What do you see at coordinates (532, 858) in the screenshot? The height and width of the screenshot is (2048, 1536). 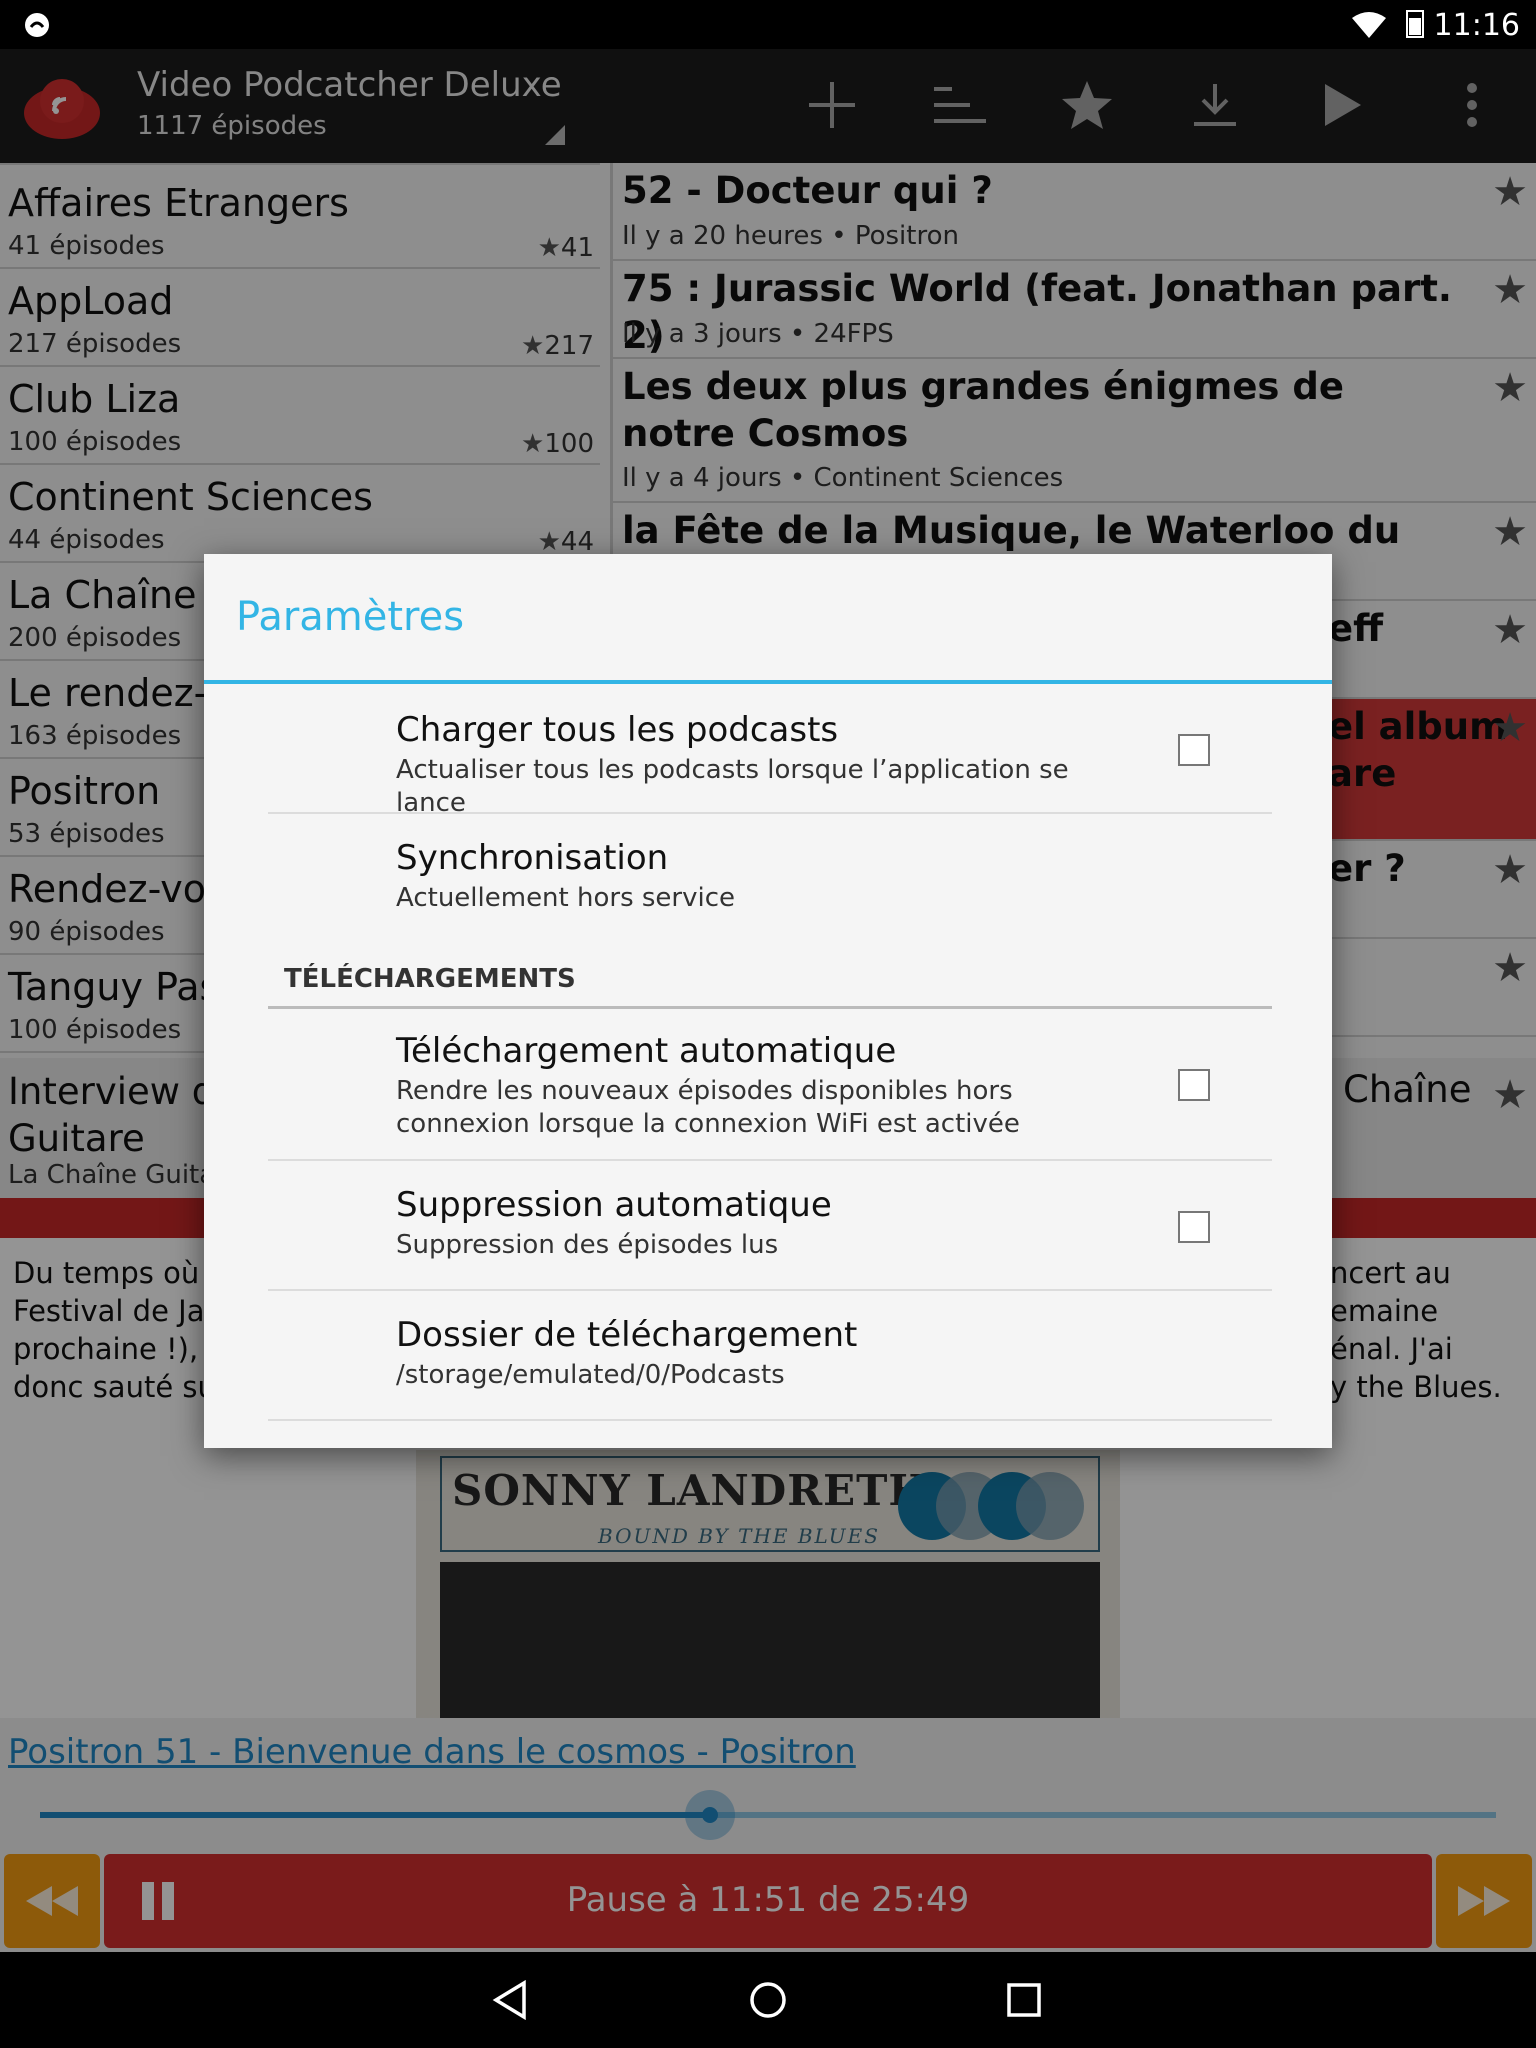 I see `pref-title: Synchronisation` at bounding box center [532, 858].